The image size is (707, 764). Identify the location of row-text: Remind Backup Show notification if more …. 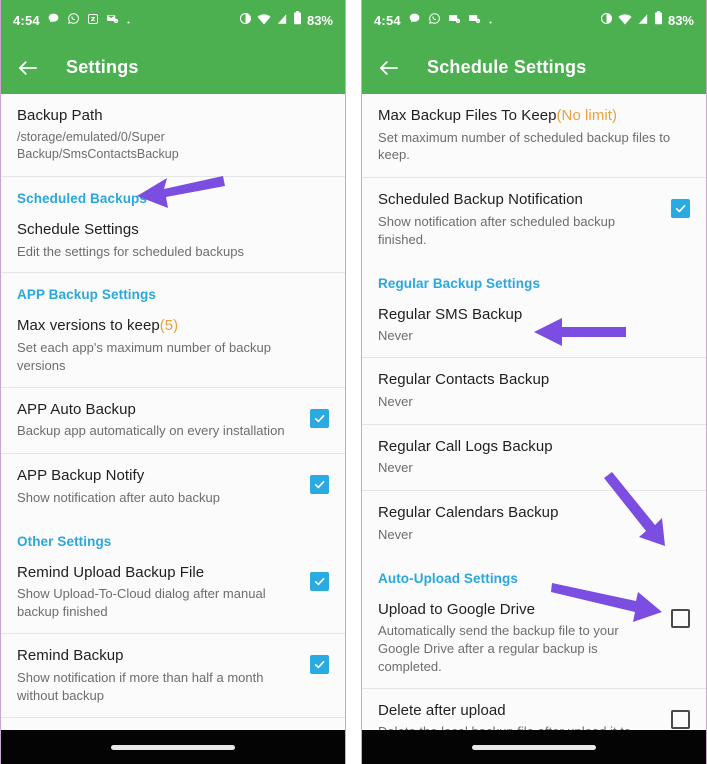
(163, 675).